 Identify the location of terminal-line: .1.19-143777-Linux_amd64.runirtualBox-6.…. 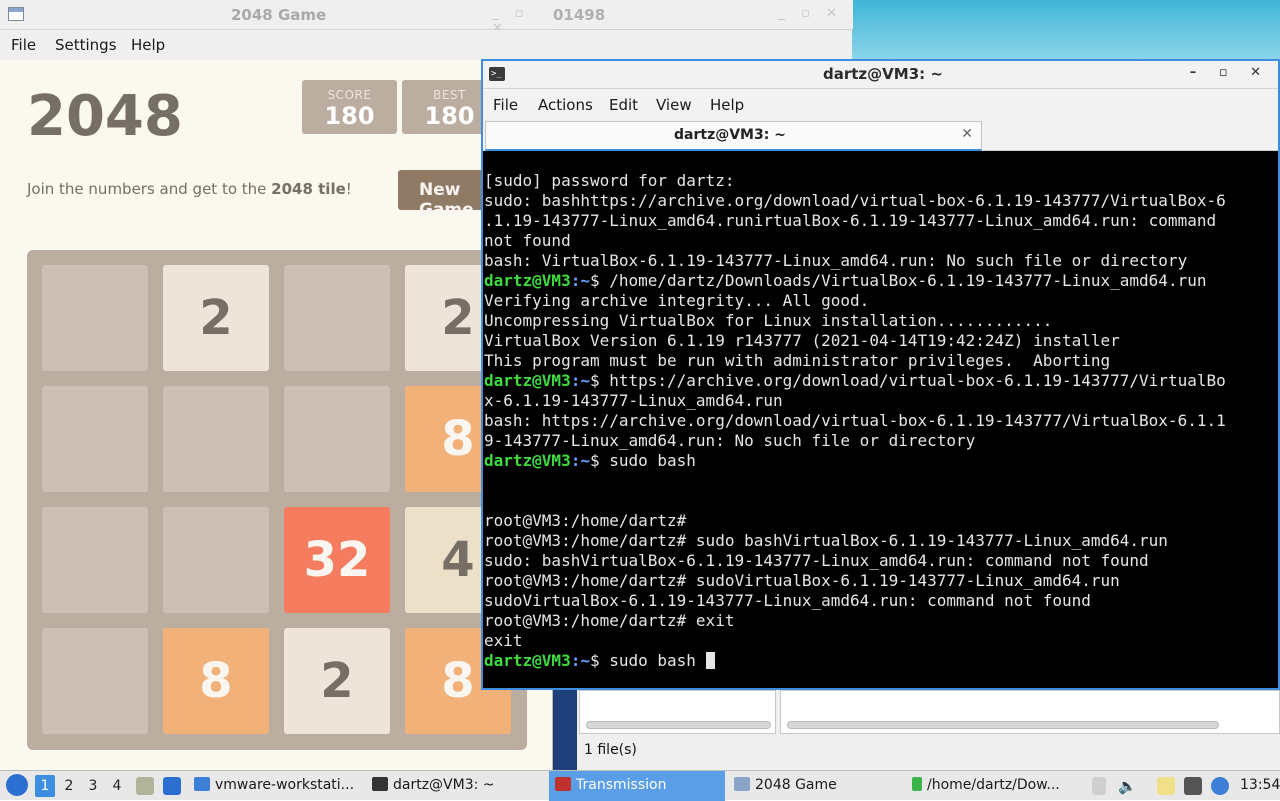
(850, 221).